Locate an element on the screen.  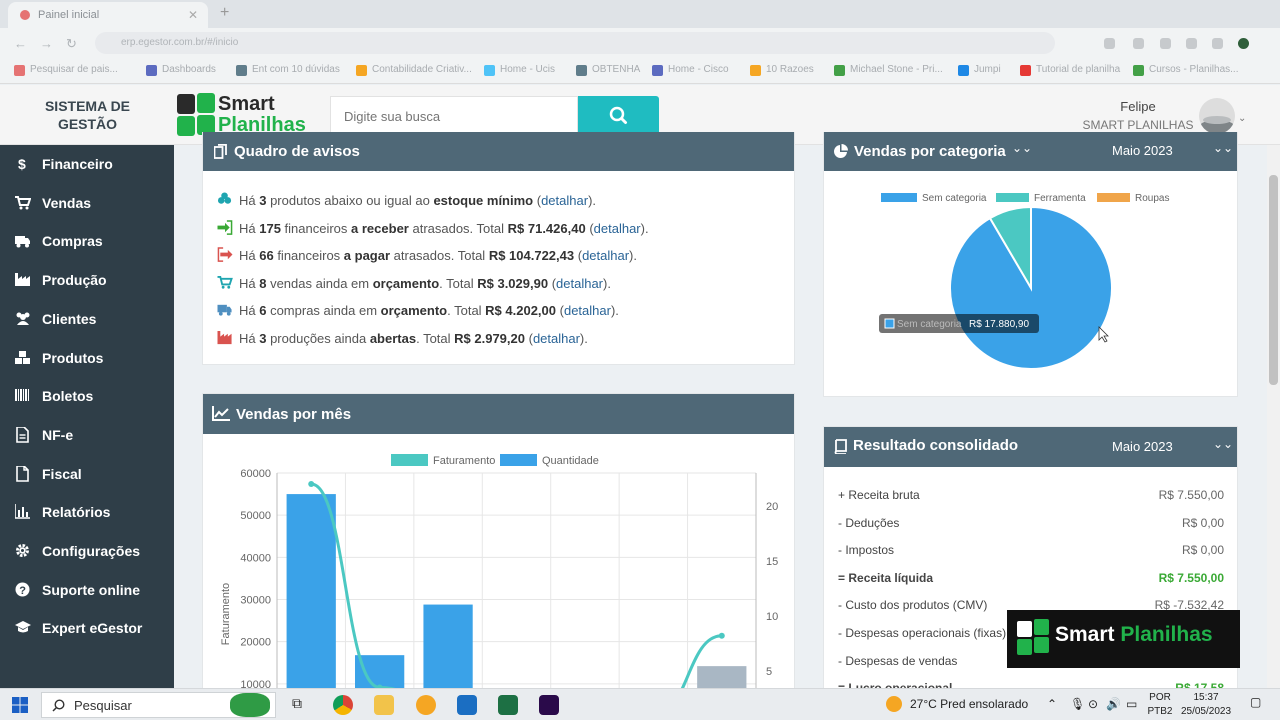
sidebar-item-vendas: Vendas is located at coordinates (87, 203).